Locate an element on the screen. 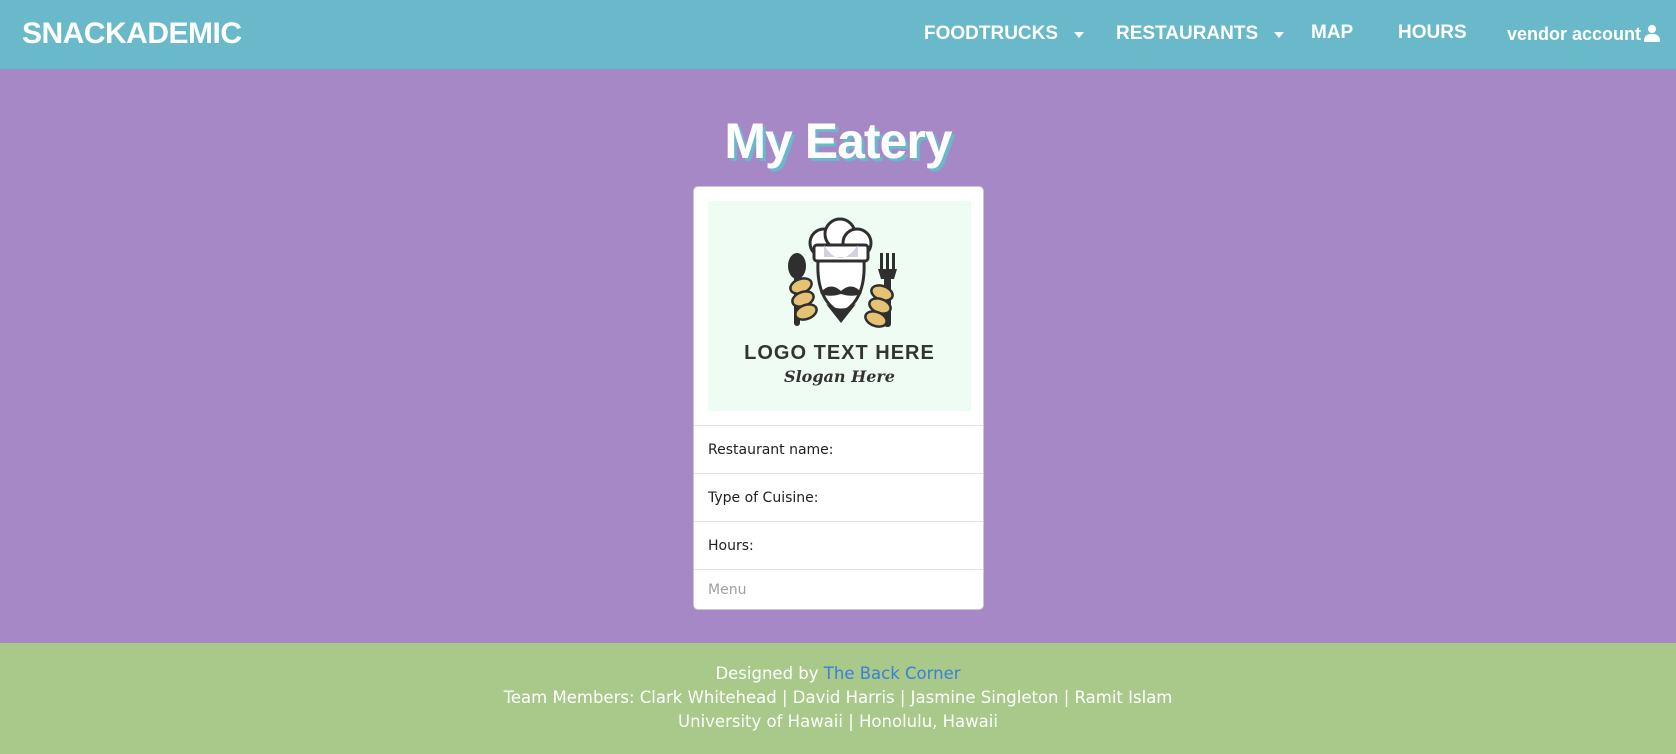  back-corner-link: The Back Corner is located at coordinates (892, 673).